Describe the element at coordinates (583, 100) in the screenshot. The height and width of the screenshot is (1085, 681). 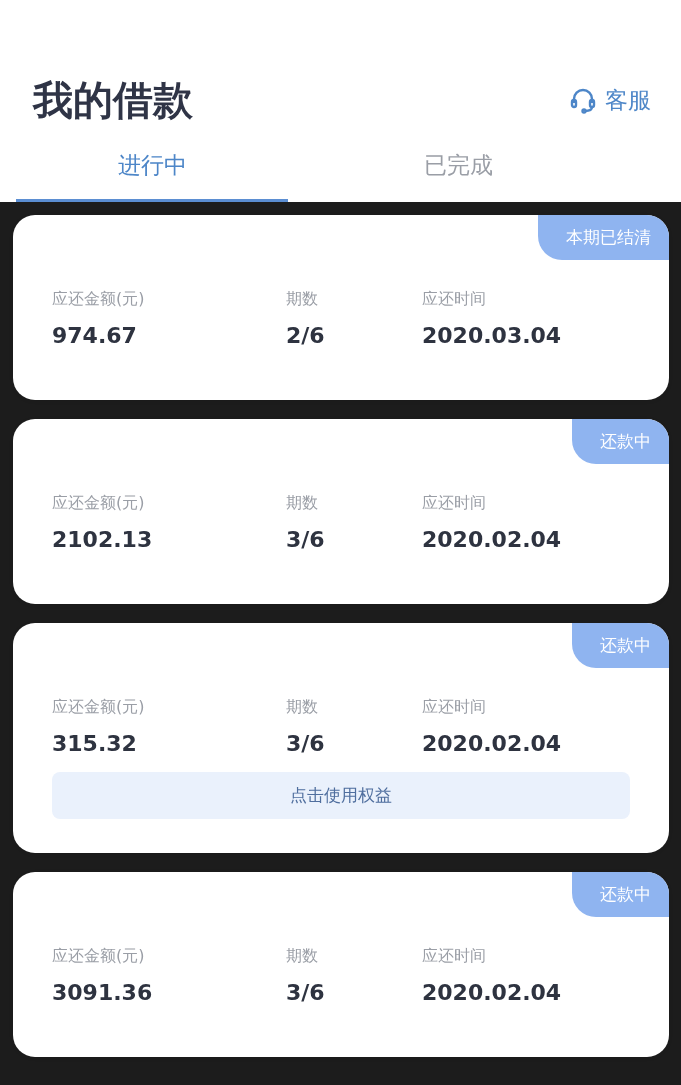
I see `headset-icon` at that location.